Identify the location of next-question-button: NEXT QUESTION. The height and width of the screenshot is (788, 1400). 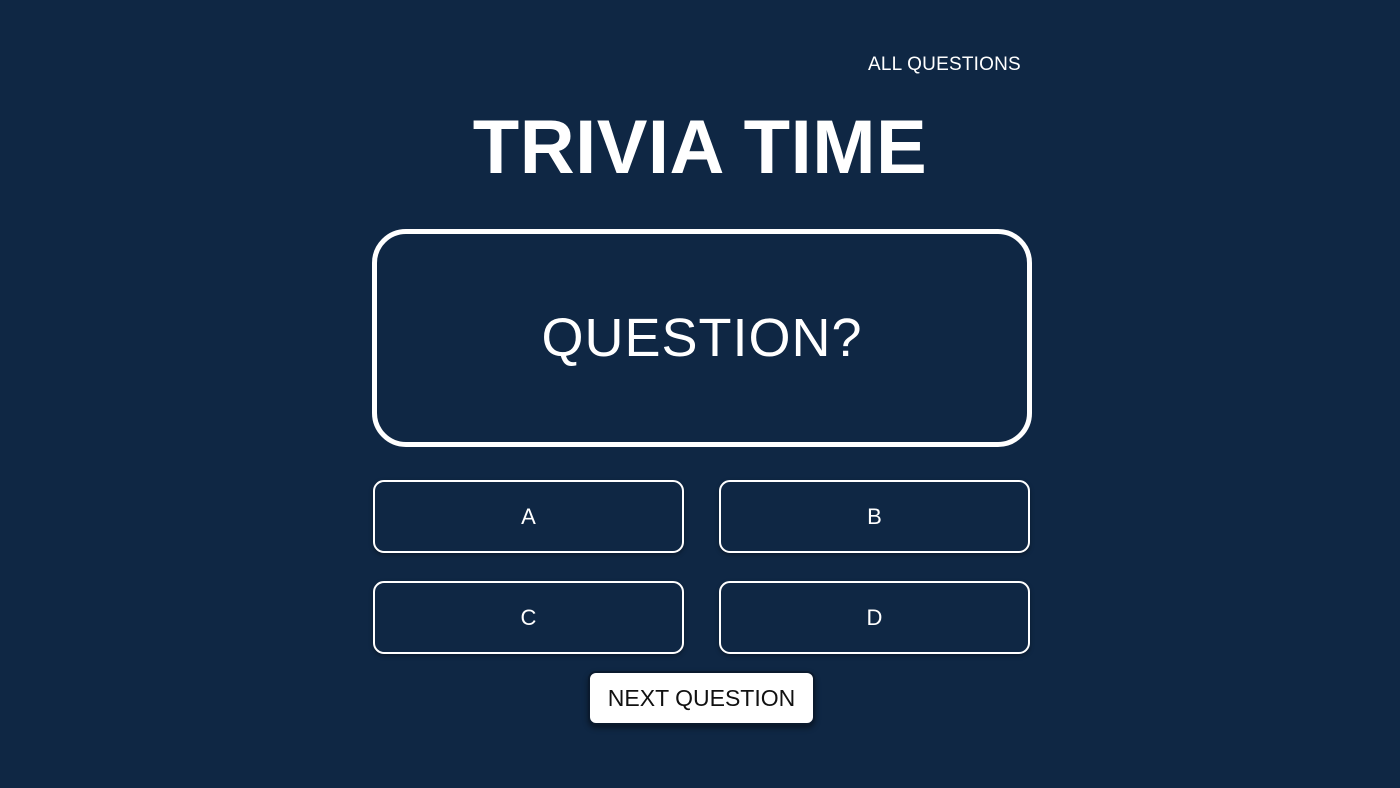
(701, 698).